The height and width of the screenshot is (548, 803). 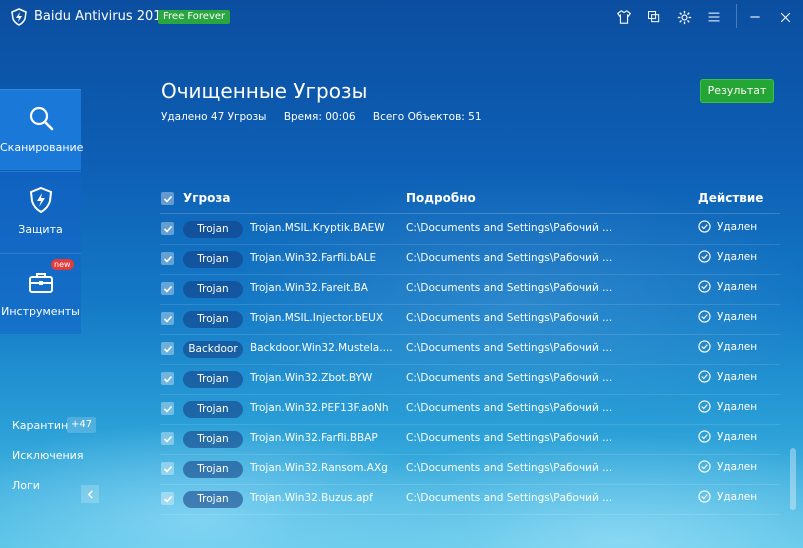 What do you see at coordinates (736, 16) in the screenshot?
I see `titlebar-divider` at bounding box center [736, 16].